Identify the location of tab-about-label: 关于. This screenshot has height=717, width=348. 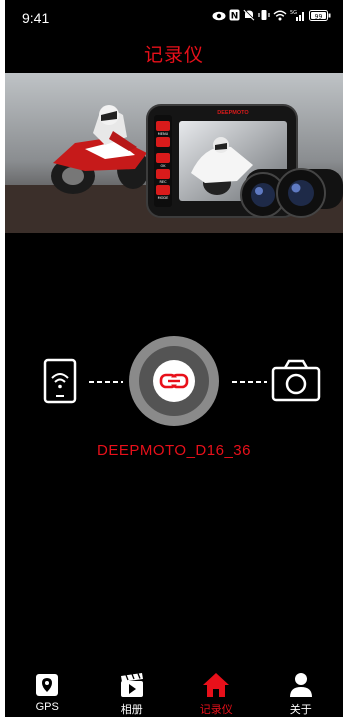
(300, 710).